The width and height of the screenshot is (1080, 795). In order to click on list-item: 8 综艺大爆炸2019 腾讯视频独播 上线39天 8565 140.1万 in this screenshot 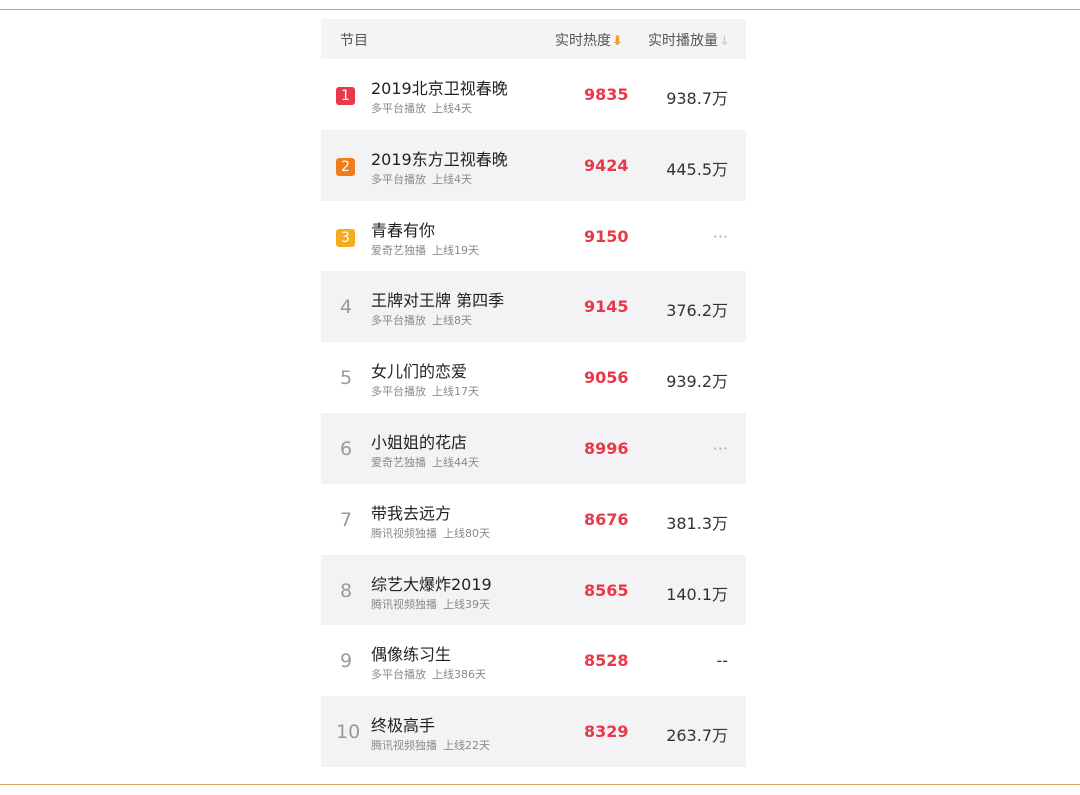, I will do `click(533, 590)`.